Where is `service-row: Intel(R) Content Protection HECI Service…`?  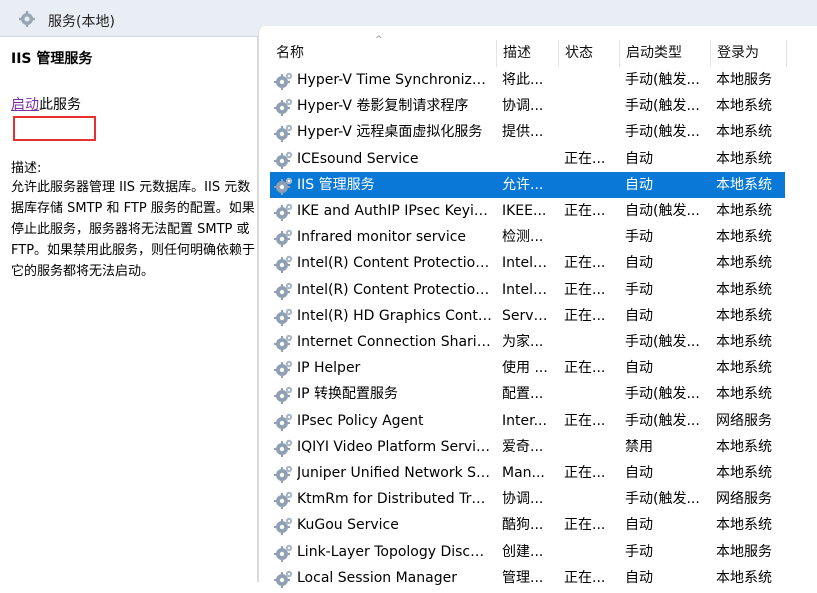 service-row: Intel(R) Content Protection HECI Service… is located at coordinates (527, 290).